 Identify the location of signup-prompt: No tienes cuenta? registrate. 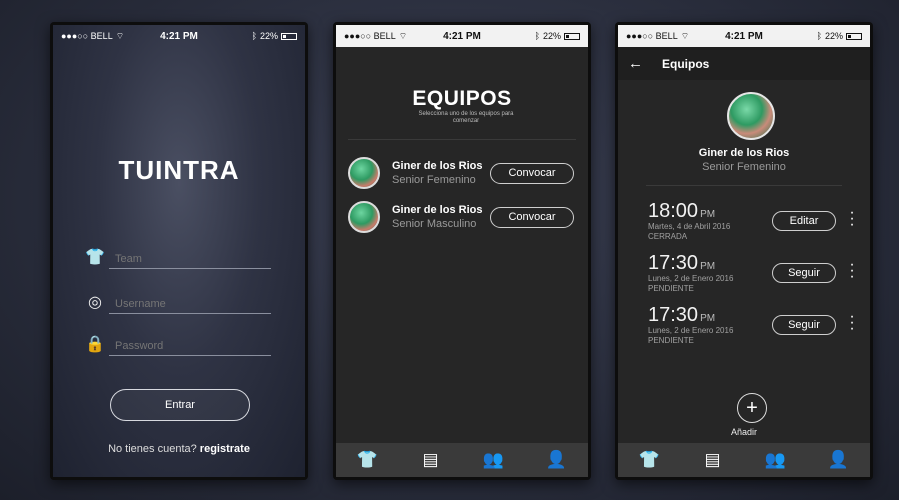
(179, 449).